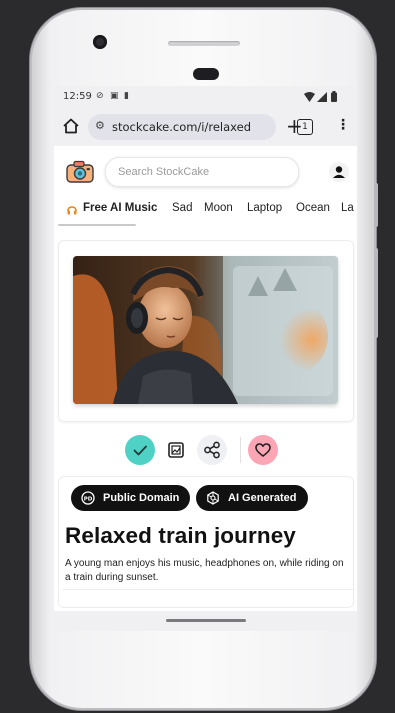 The image size is (395, 713). I want to click on active-category-indicator, so click(97, 225).